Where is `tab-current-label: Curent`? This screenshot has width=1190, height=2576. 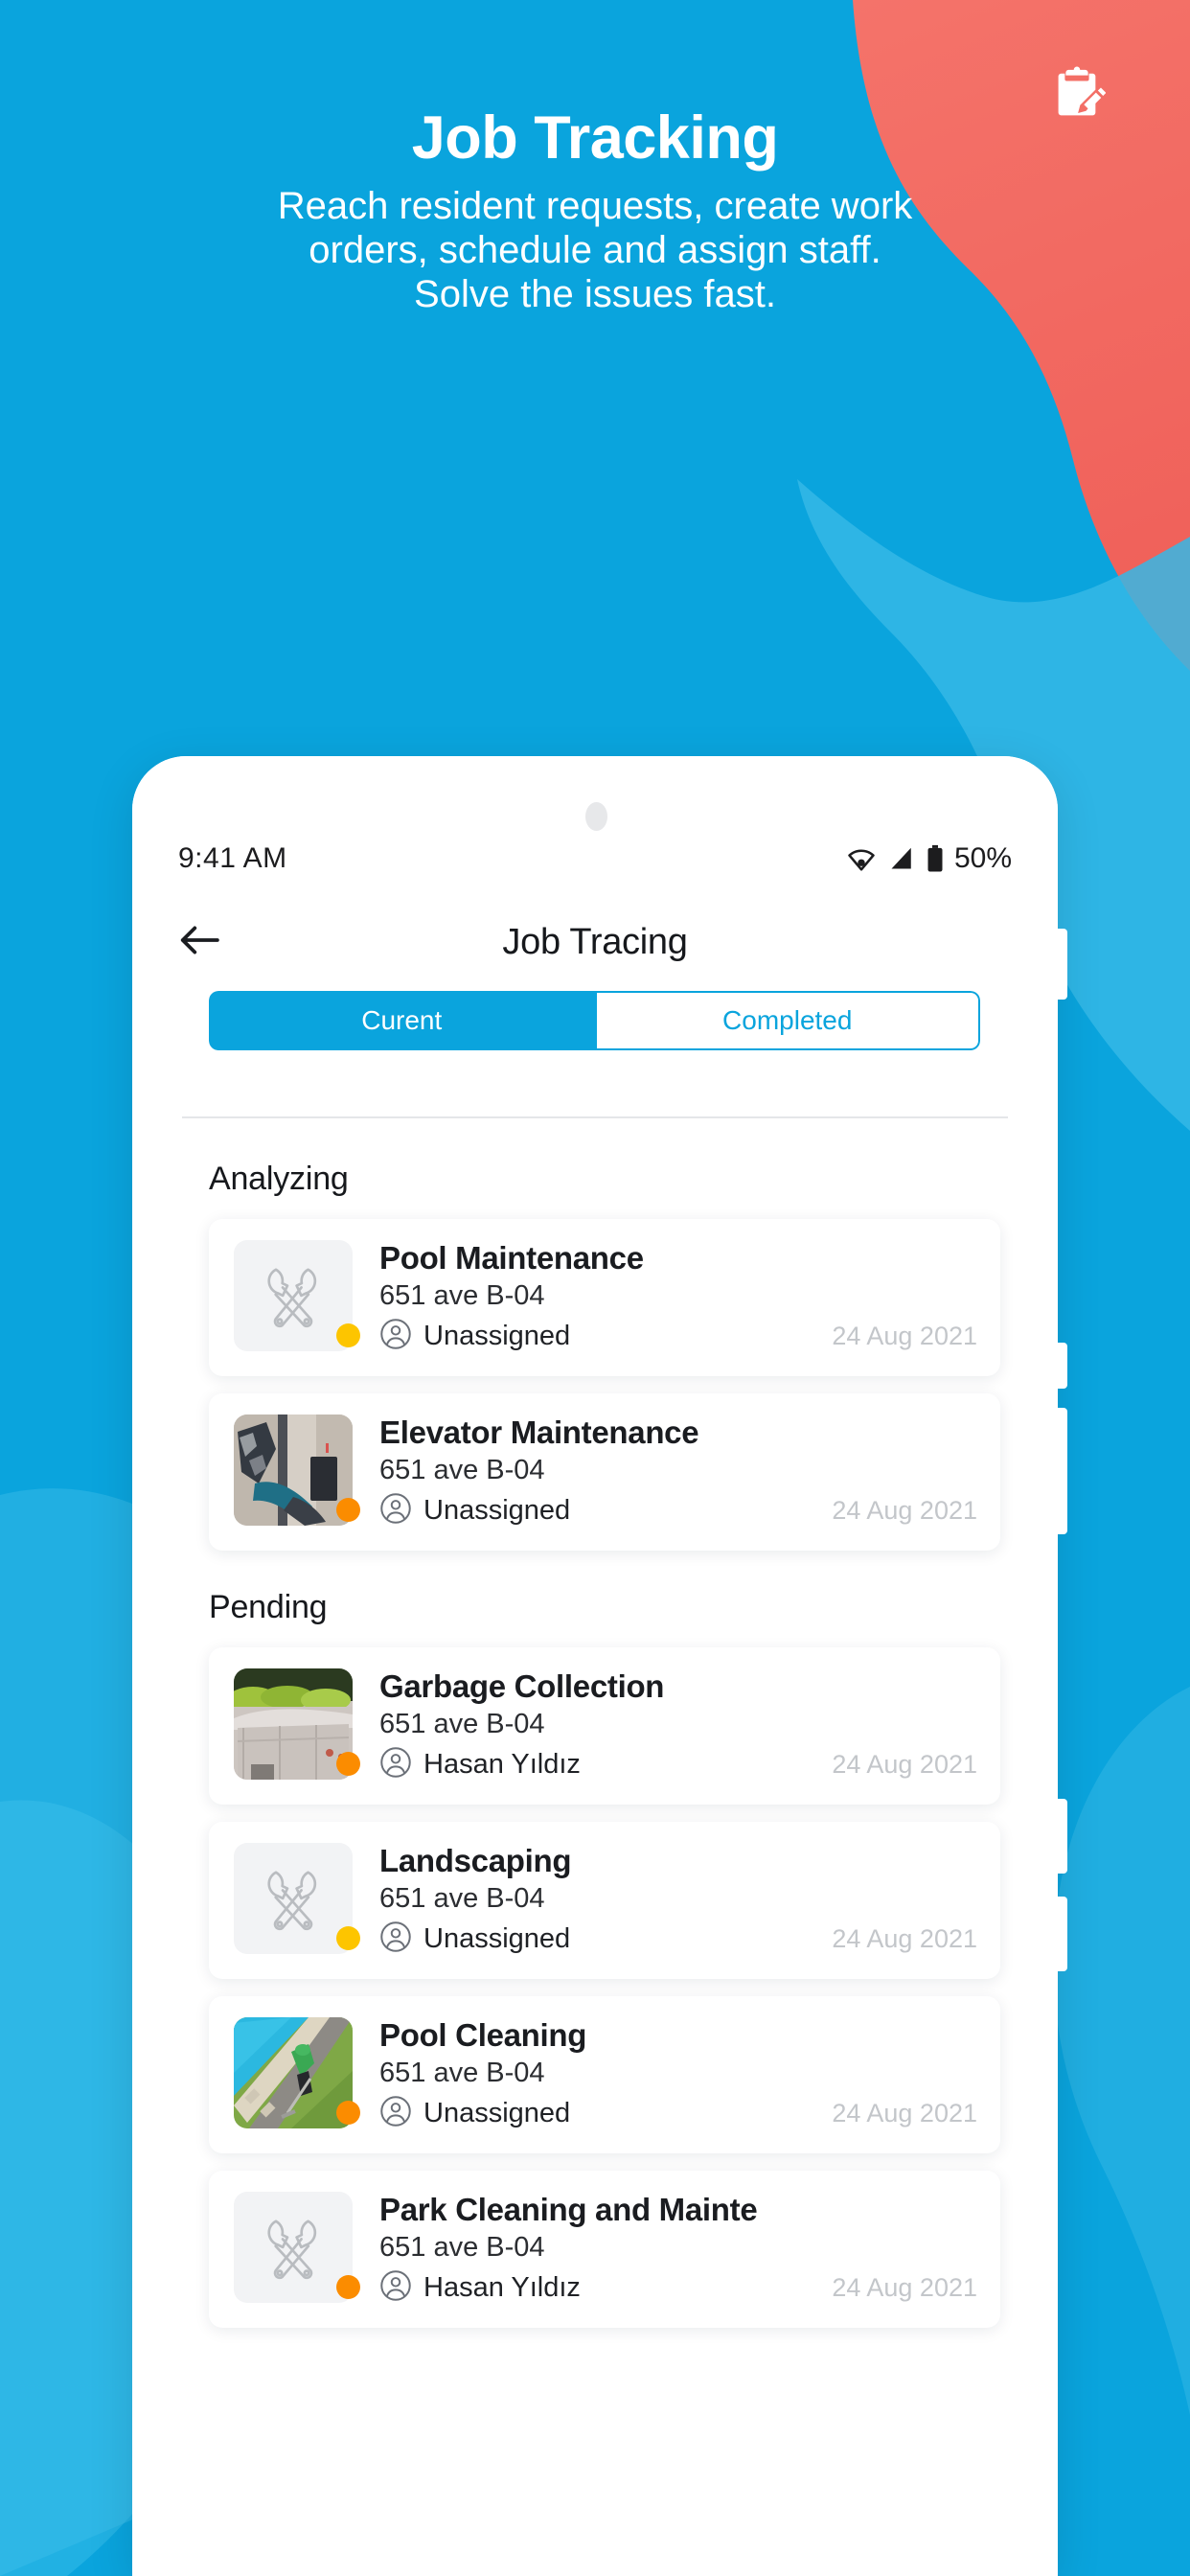 tab-current-label: Curent is located at coordinates (402, 1020).